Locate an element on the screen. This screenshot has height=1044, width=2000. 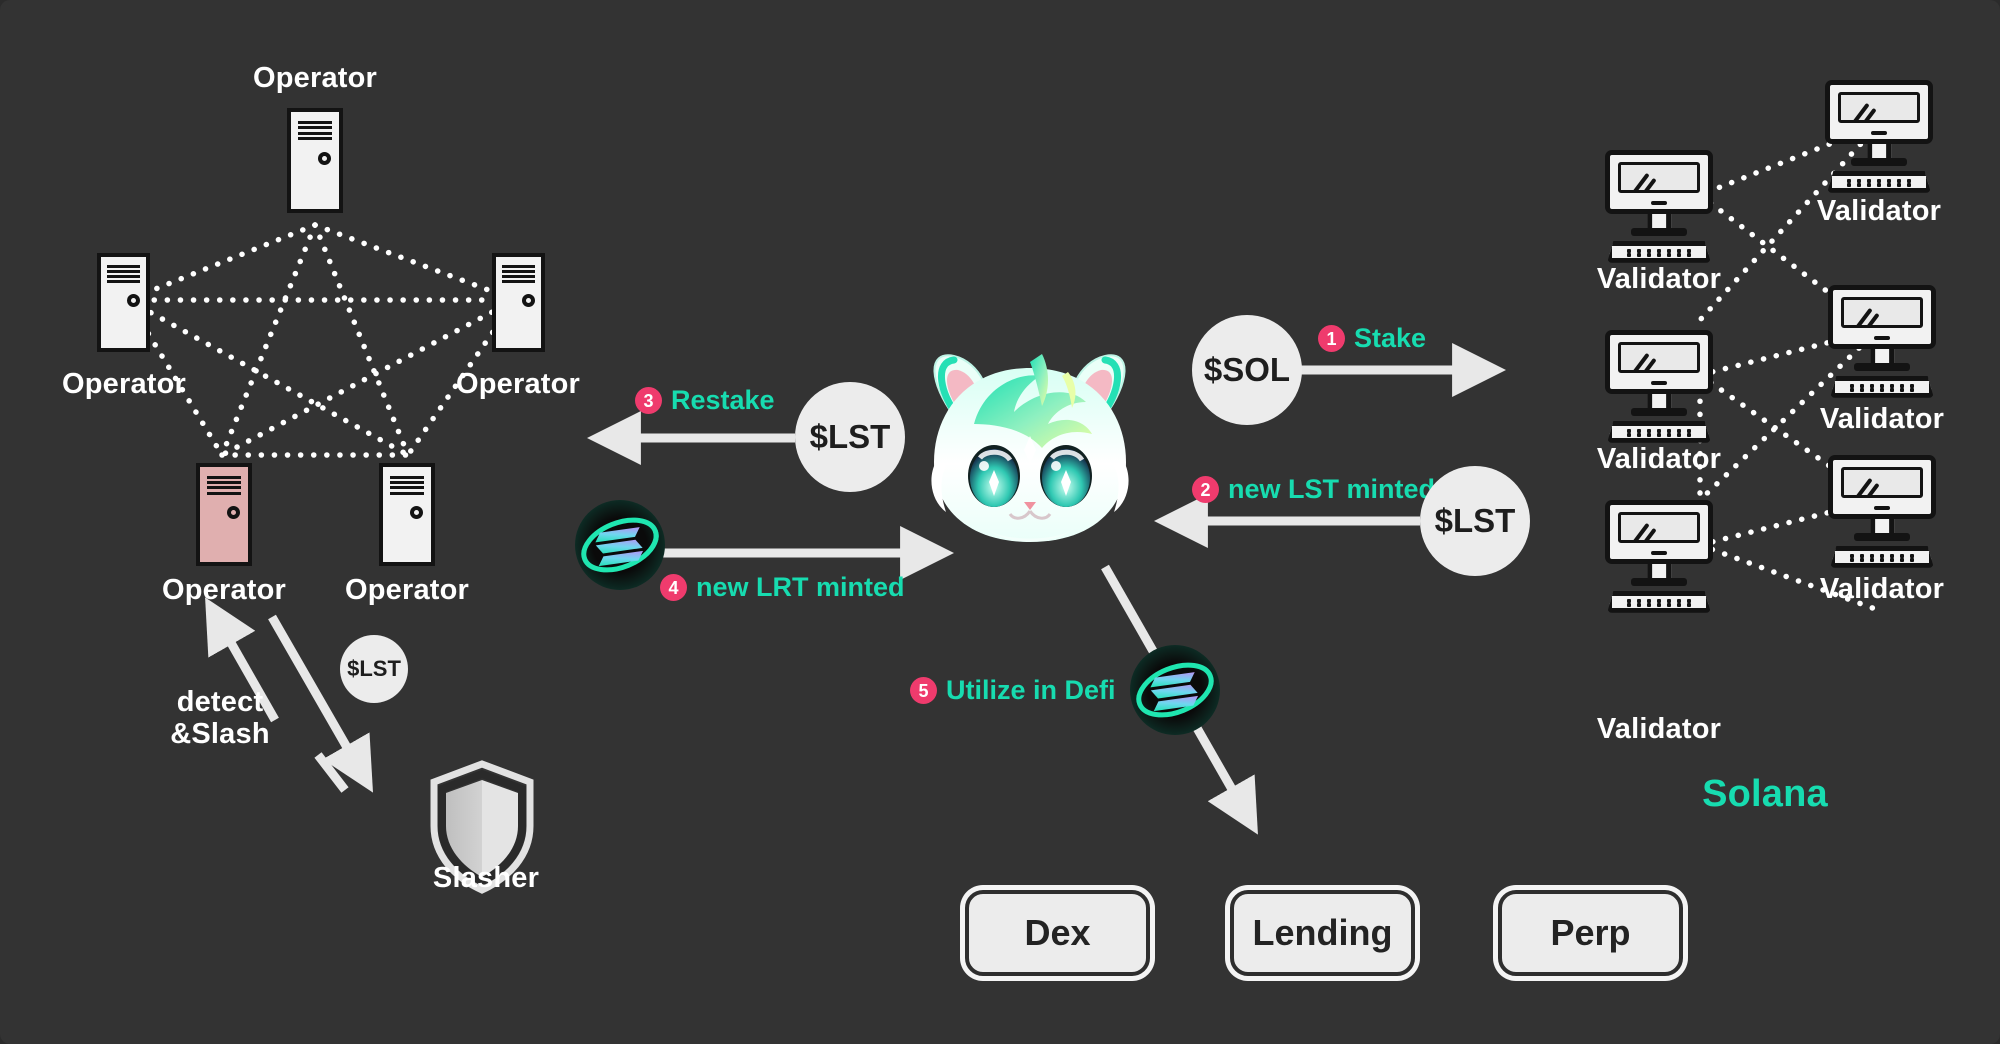
lrt-token-icon-step4 is located at coordinates (620, 545).